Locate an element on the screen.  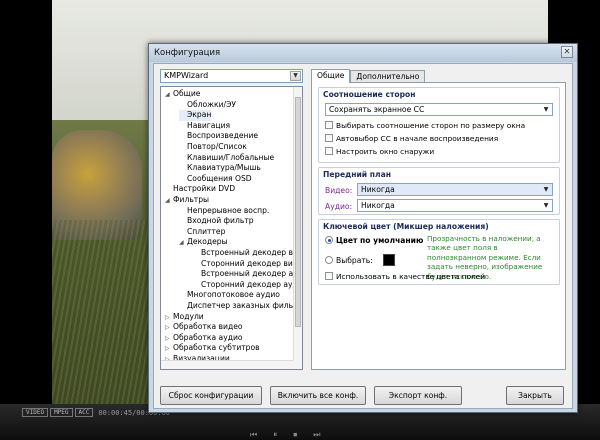
badge-audio: ACC is located at coordinates (84, 412).